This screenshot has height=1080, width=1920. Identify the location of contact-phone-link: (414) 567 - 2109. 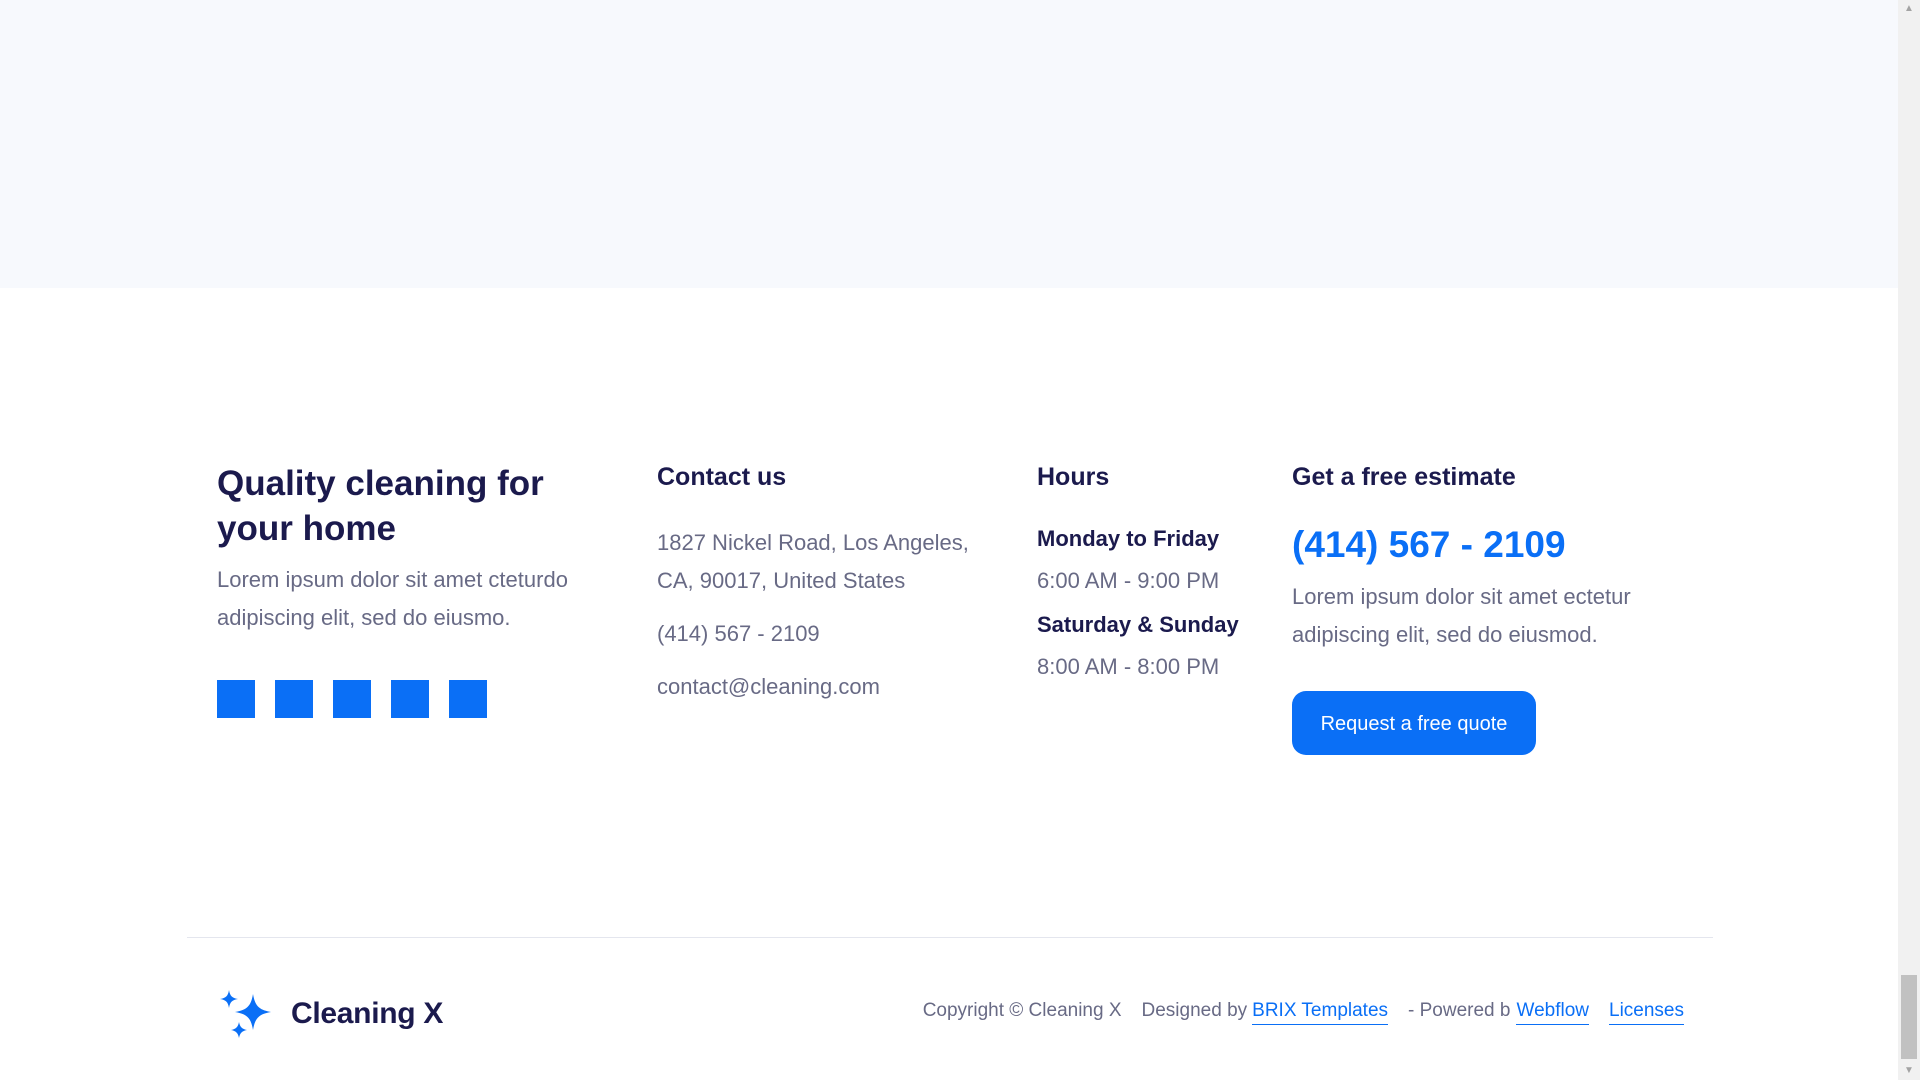
(827, 634).